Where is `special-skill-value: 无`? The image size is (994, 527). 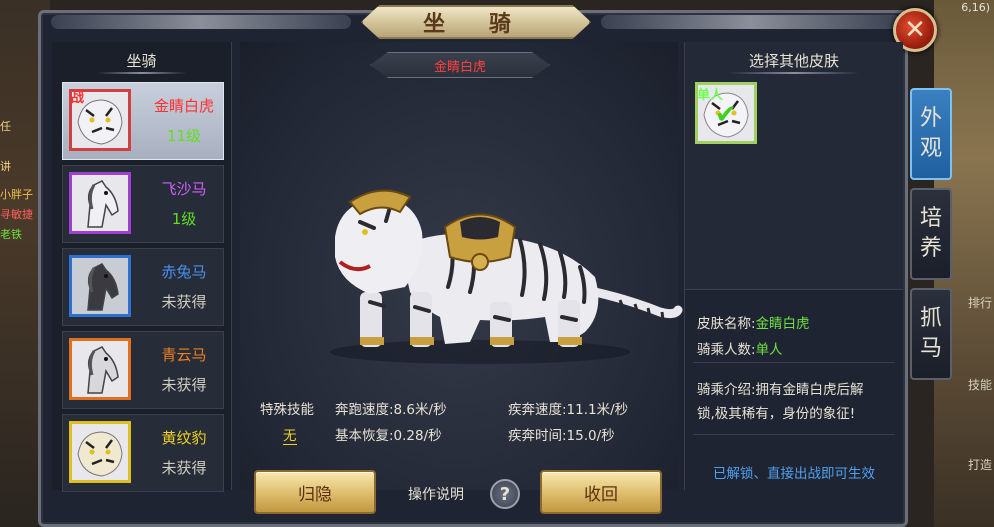 special-skill-value: 无 is located at coordinates (290, 434).